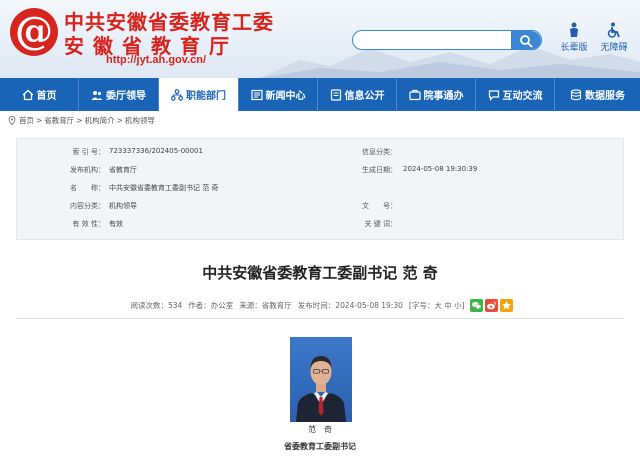 Image resolution: width=640 pixels, height=459 pixels. I want to click on news-icon, so click(256, 94).